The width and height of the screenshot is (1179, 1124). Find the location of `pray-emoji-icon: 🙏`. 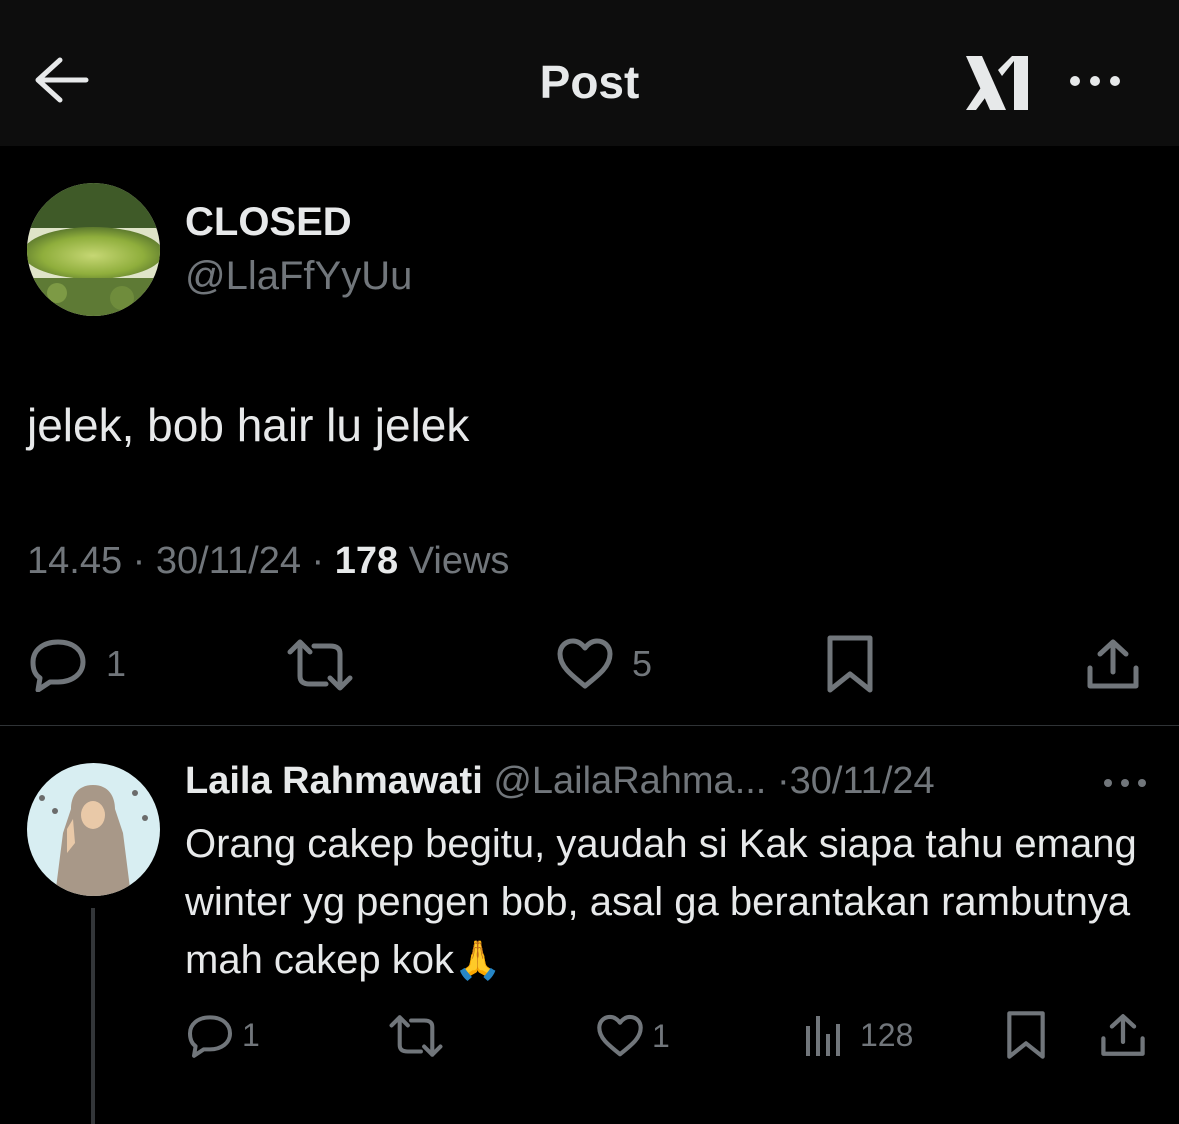

pray-emoji-icon: 🙏 is located at coordinates (478, 961).